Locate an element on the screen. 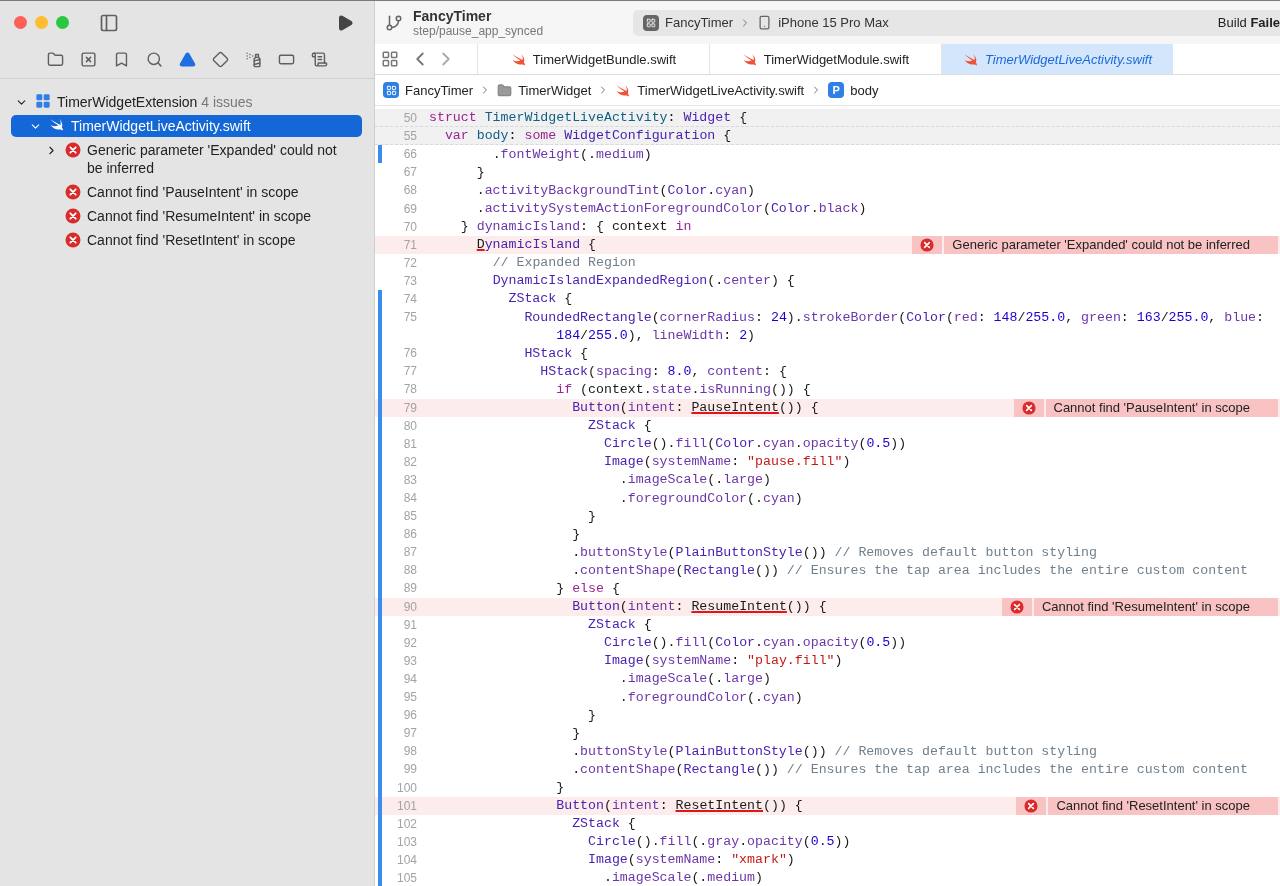 The height and width of the screenshot is (886, 1280). code-line: struct TimerWidgetLiveActivity: Widget { is located at coordinates (588, 118).